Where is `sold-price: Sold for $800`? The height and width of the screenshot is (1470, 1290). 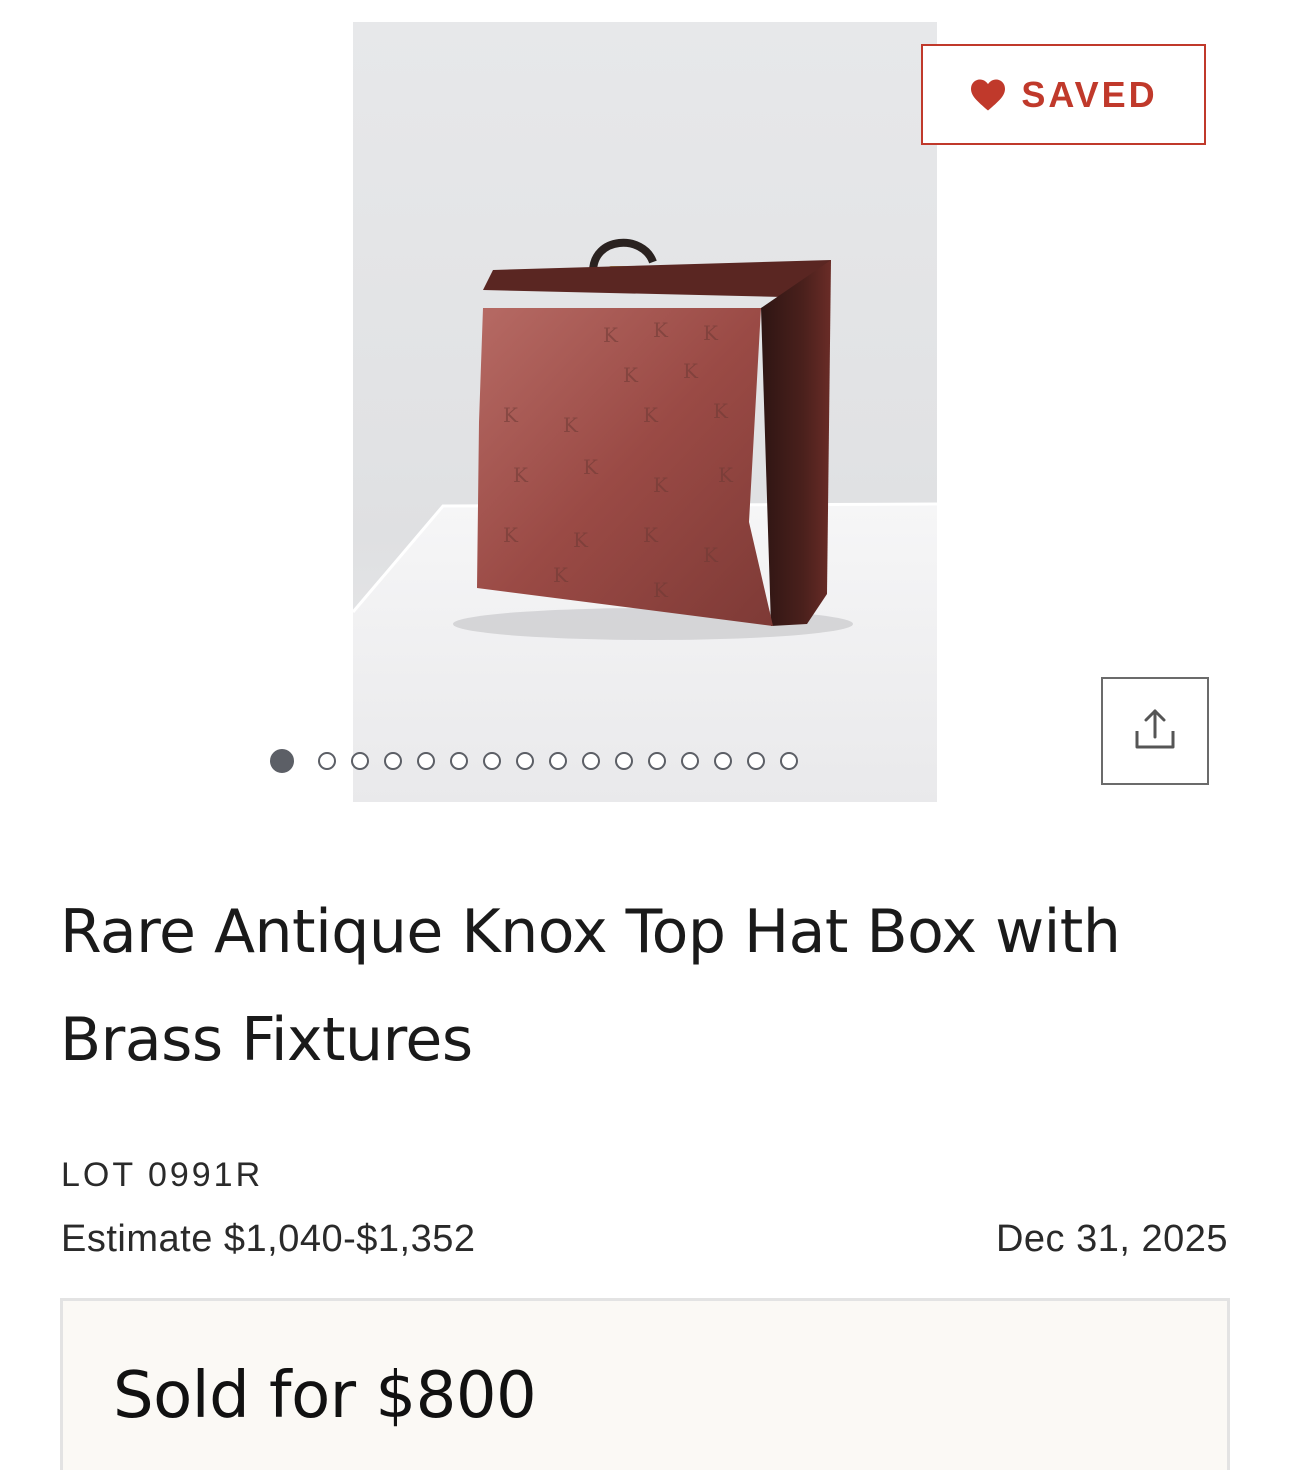
sold-price: Sold for $800 is located at coordinates (325, 1396).